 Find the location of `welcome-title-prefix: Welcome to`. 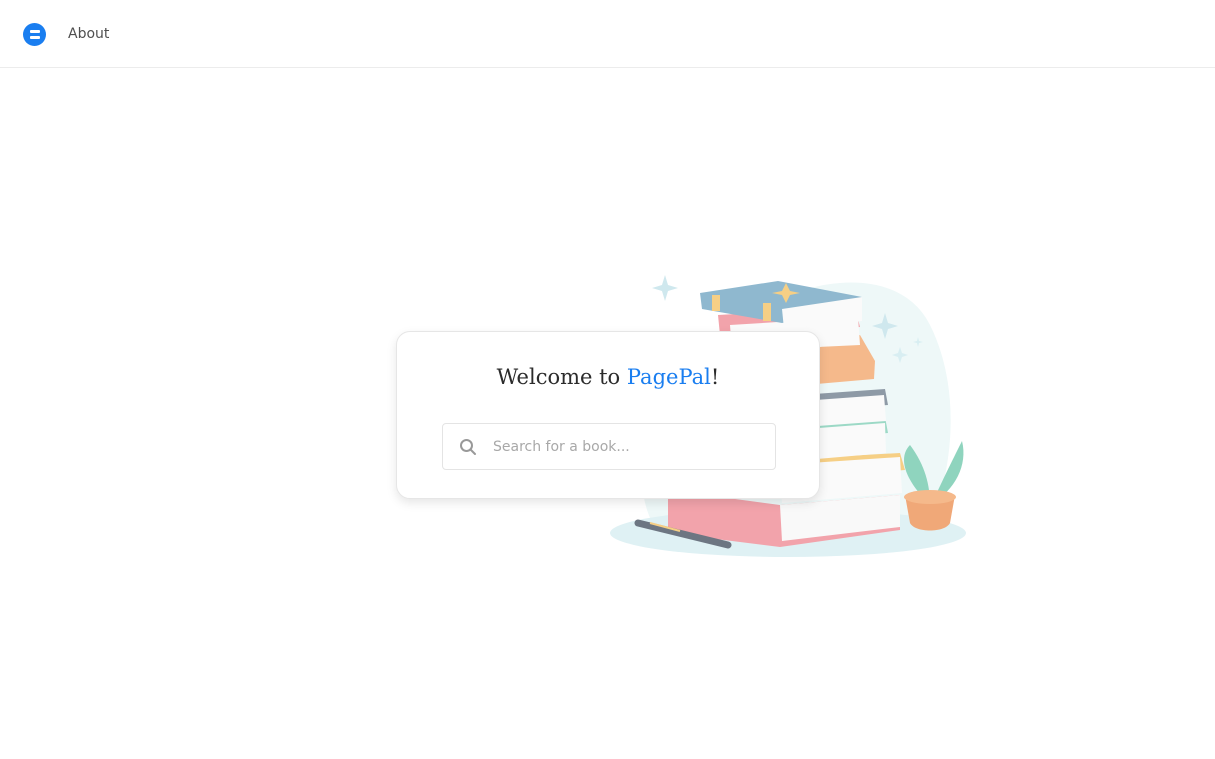

welcome-title-prefix: Welcome to is located at coordinates (561, 377).